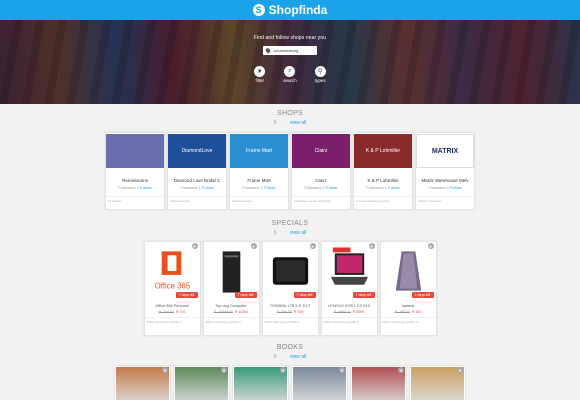 The width and height of the screenshot is (580, 400). What do you see at coordinates (260, 74) in the screenshot?
I see `filter-button: ▼ filter` at bounding box center [260, 74].